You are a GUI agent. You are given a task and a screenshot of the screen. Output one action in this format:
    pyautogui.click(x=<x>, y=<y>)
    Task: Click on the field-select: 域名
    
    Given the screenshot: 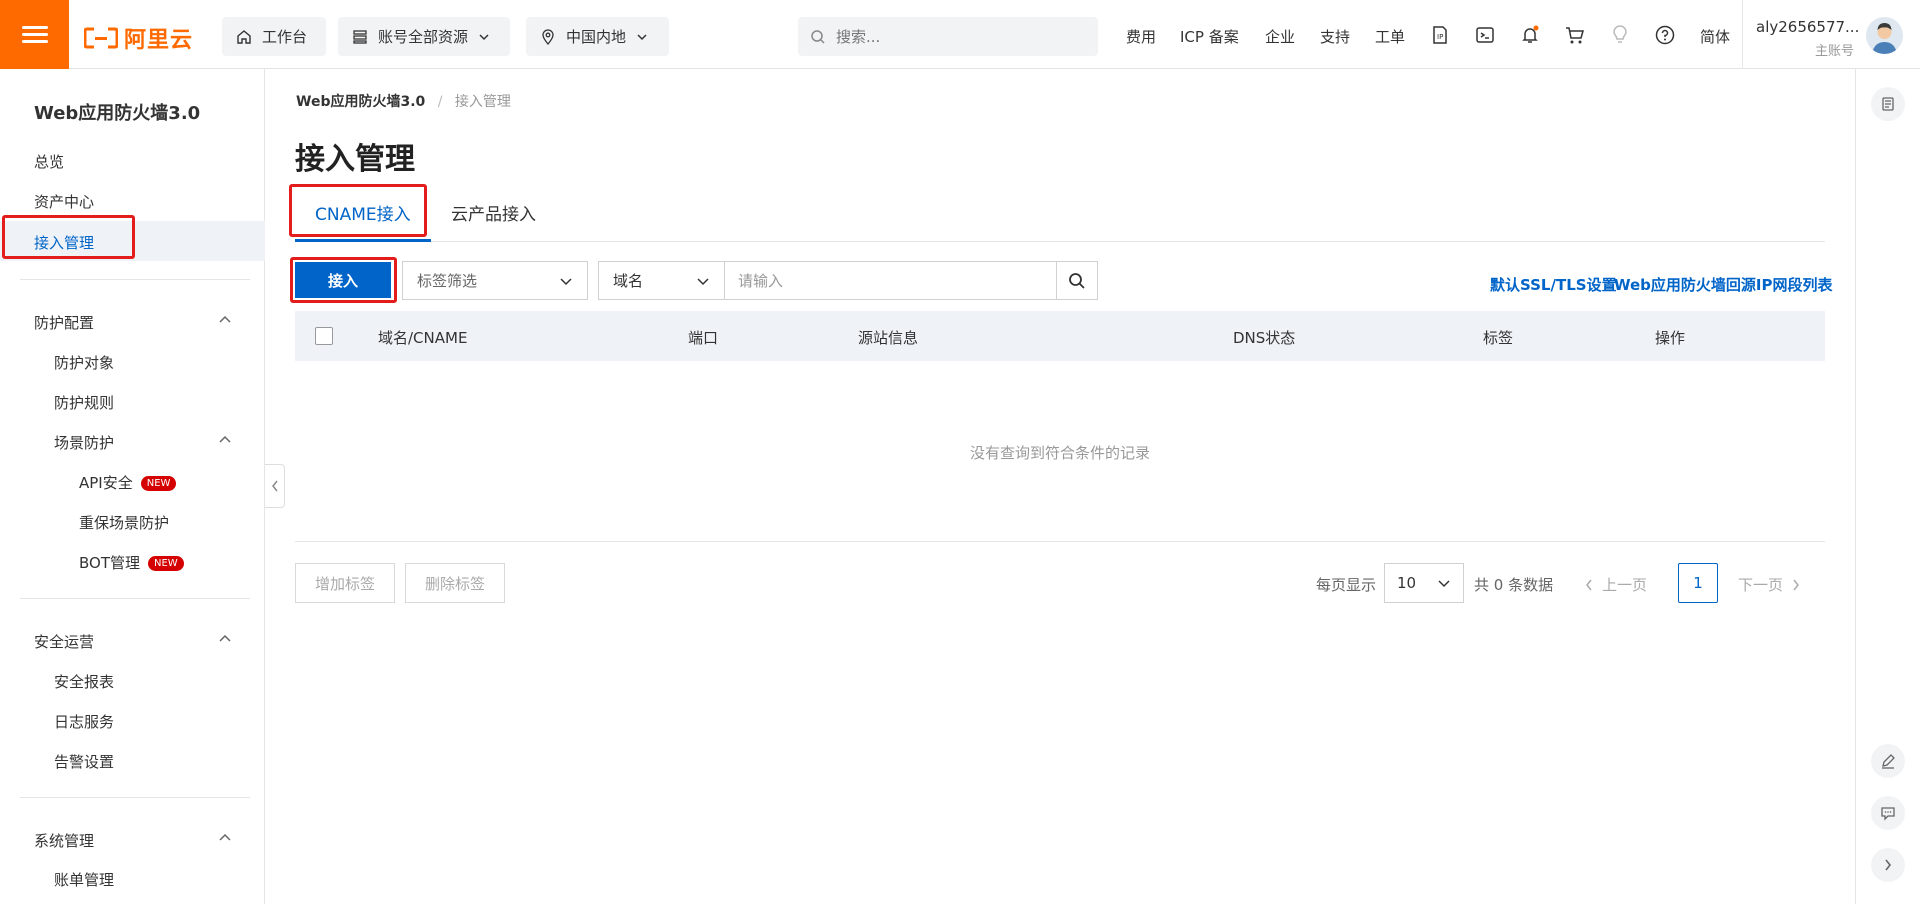 What is the action you would take?
    pyautogui.click(x=661, y=280)
    